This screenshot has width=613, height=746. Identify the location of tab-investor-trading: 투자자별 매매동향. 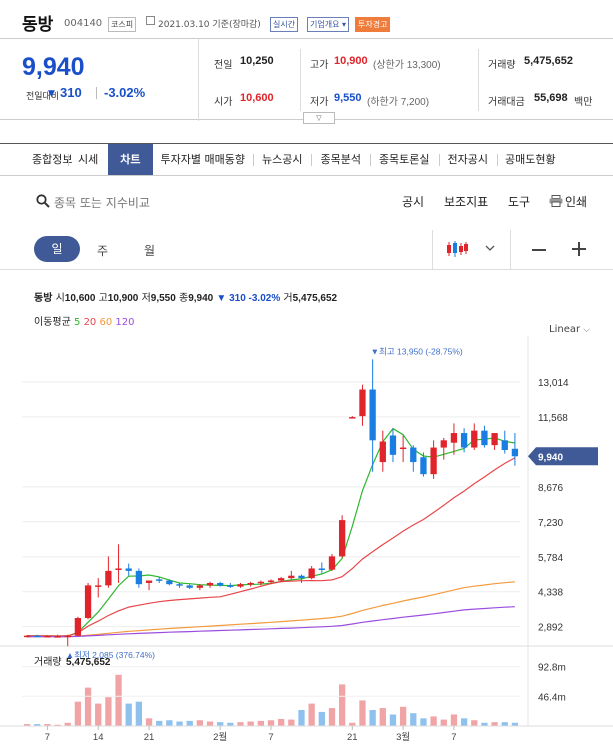
(203, 159).